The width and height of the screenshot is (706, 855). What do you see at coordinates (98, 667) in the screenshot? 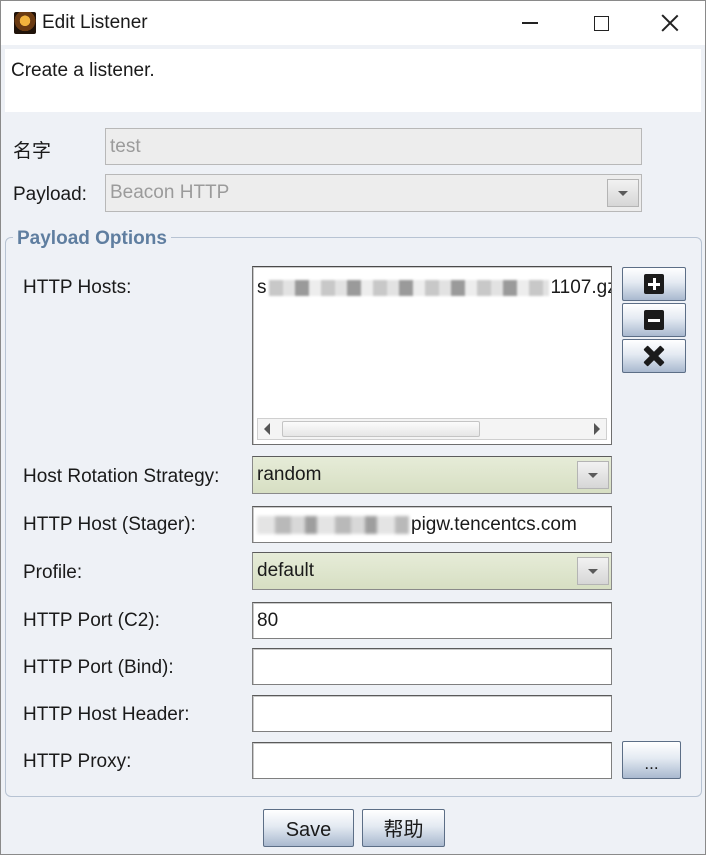
I see `port-bind-label: HTTP Port (Bind):` at bounding box center [98, 667].